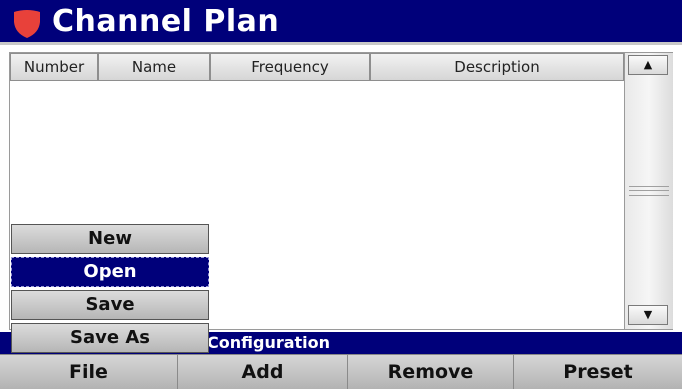 This screenshot has width=682, height=389. What do you see at coordinates (154, 67) in the screenshot?
I see `column-header-name: Name` at bounding box center [154, 67].